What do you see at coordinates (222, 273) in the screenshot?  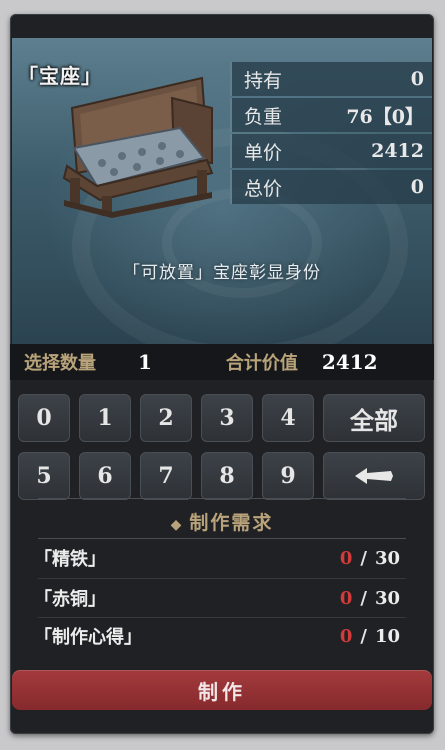 I see `item-description: 「可放置」宝座彰显身份` at bounding box center [222, 273].